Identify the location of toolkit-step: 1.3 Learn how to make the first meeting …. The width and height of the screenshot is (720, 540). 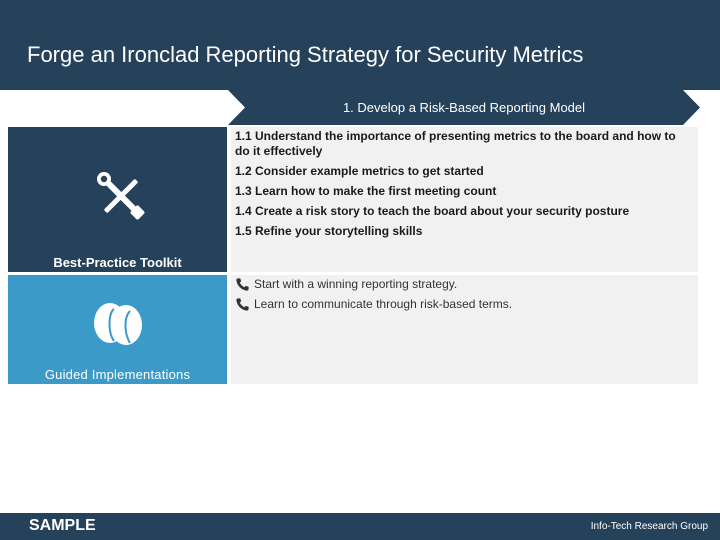
(366, 191).